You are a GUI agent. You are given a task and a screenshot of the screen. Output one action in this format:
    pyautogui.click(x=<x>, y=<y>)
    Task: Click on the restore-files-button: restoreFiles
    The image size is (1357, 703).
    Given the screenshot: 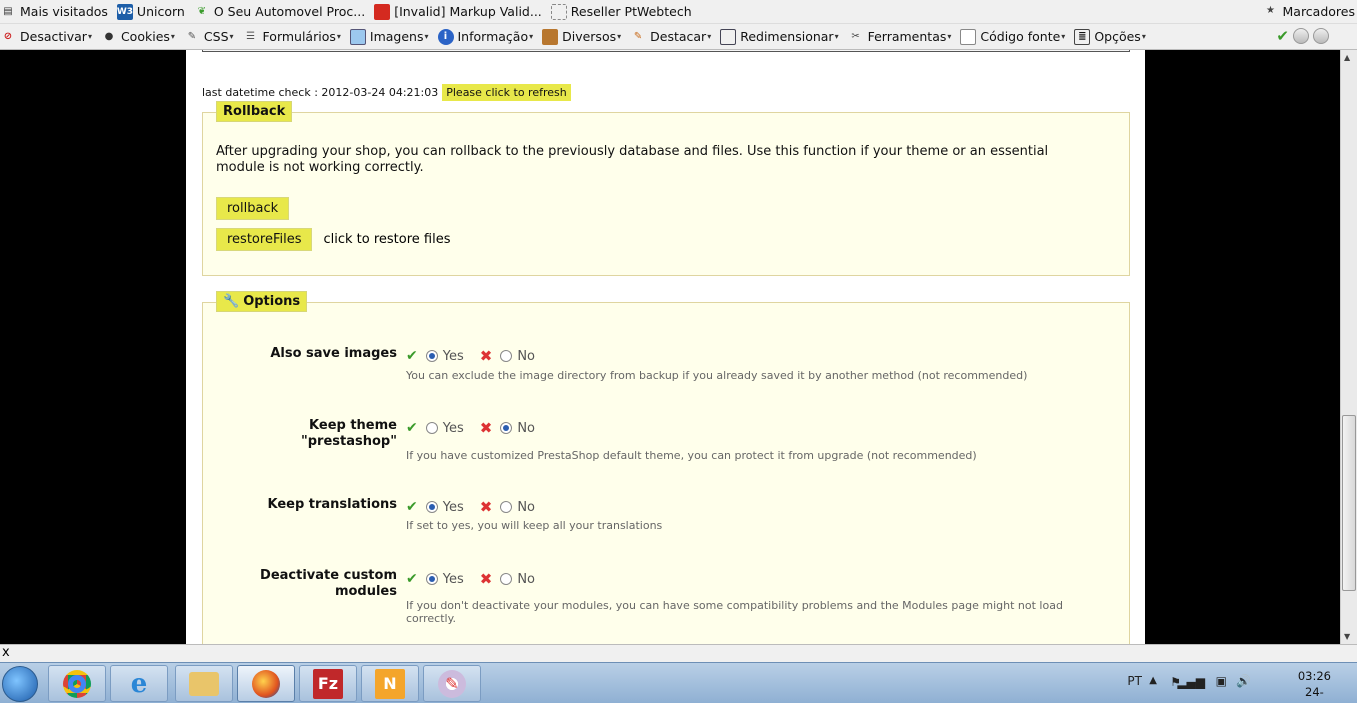 What is the action you would take?
    pyautogui.click(x=264, y=239)
    